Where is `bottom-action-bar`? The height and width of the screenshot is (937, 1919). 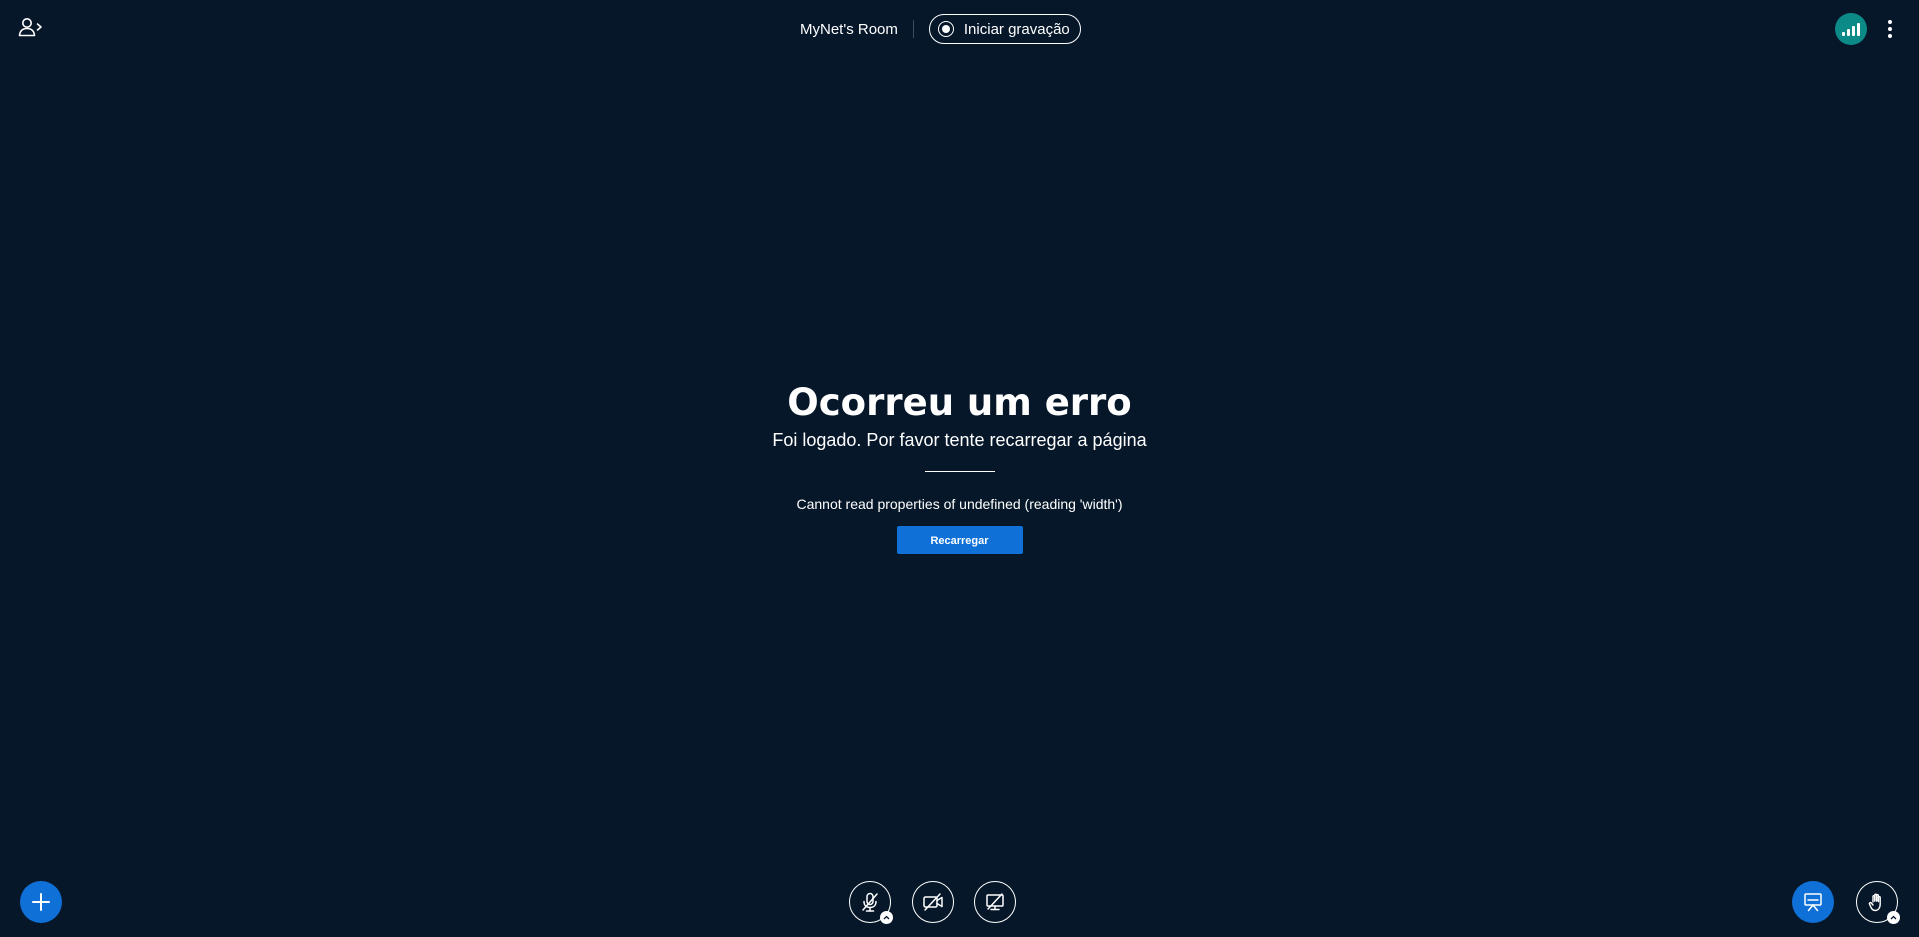
bottom-action-bar is located at coordinates (959, 902).